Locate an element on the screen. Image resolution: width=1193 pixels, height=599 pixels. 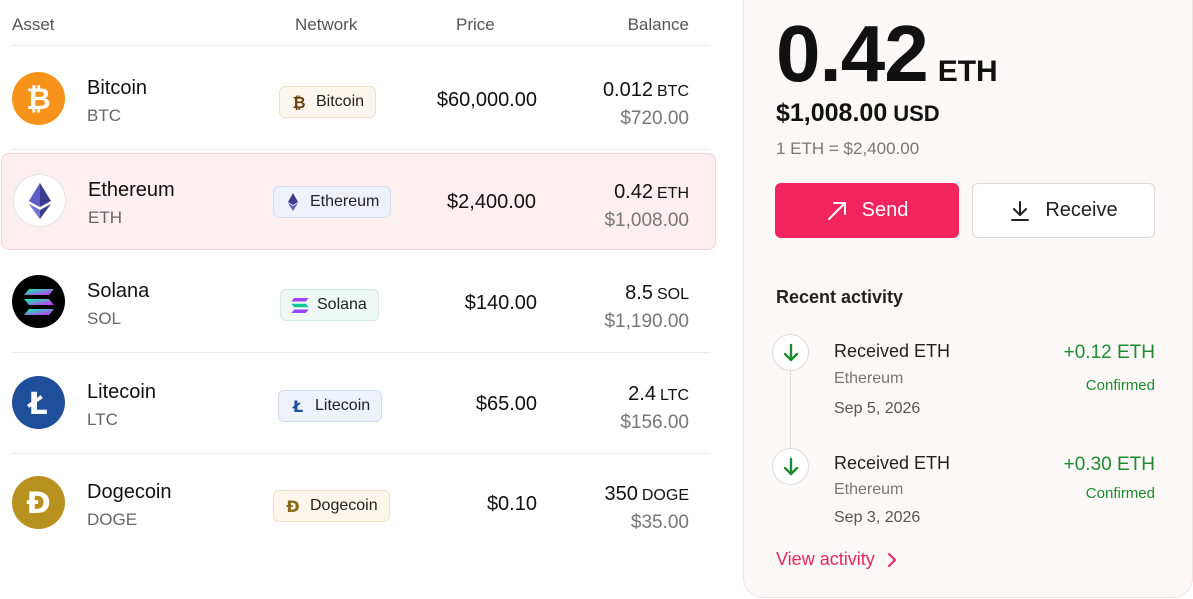
asset-price: $140.00 is located at coordinates (500, 303).